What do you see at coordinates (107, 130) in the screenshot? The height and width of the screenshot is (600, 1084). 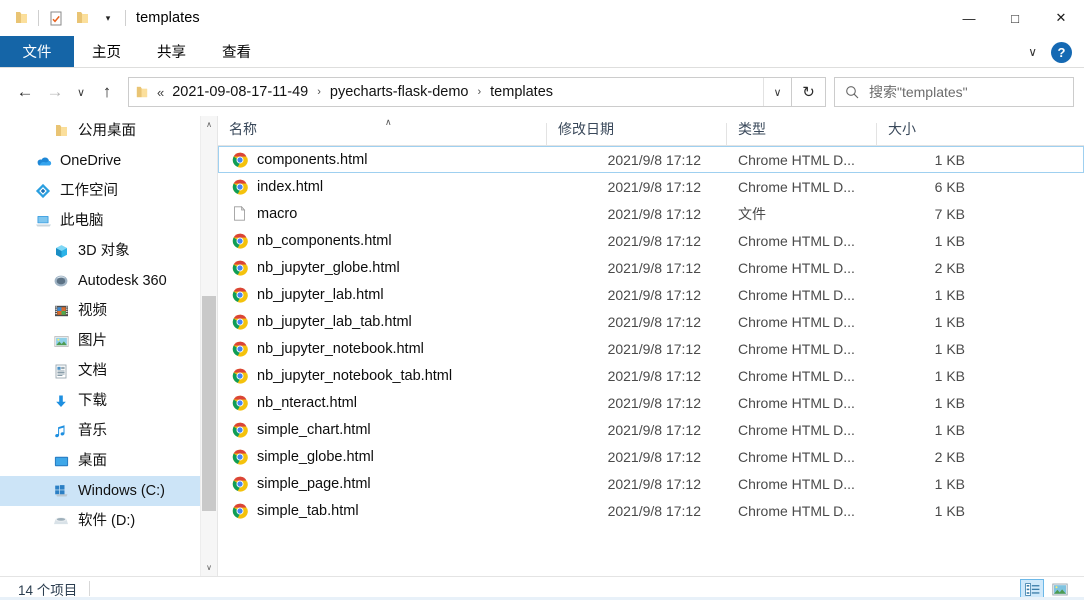 I see `sidebar-item-label: 公用桌面` at bounding box center [107, 130].